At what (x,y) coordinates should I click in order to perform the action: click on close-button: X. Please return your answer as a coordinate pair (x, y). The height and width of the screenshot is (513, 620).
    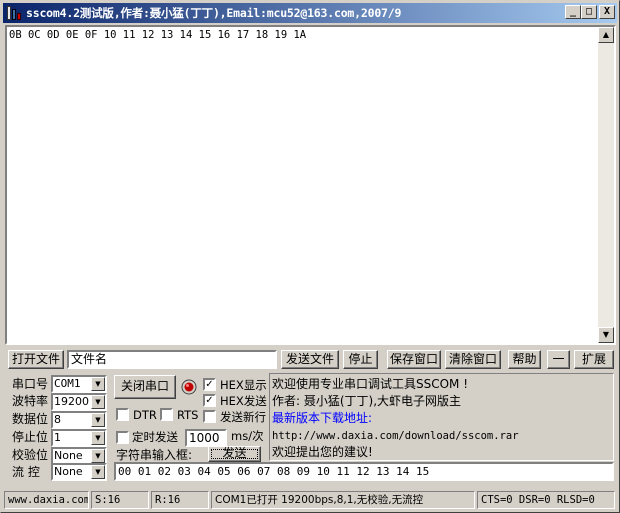
    Looking at the image, I should click on (607, 12).